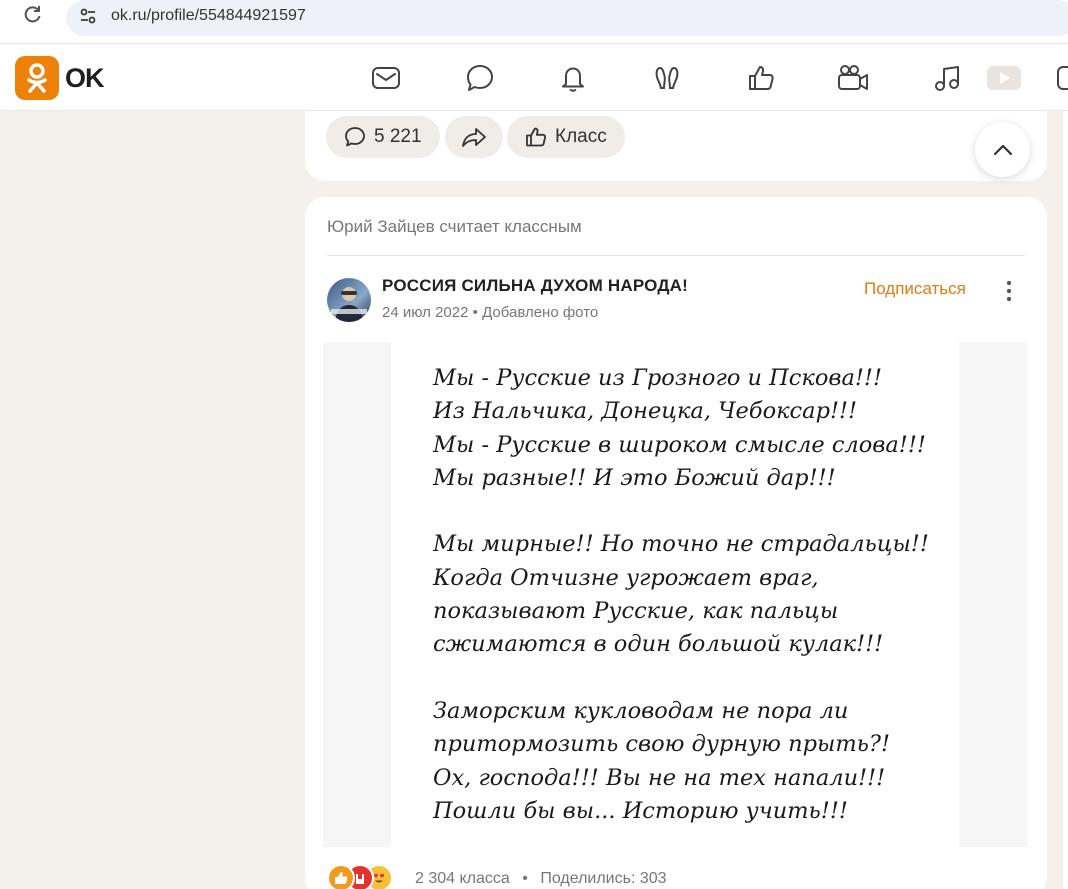 The width and height of the screenshot is (1068, 889). I want to click on class-button: Класс, so click(566, 137).